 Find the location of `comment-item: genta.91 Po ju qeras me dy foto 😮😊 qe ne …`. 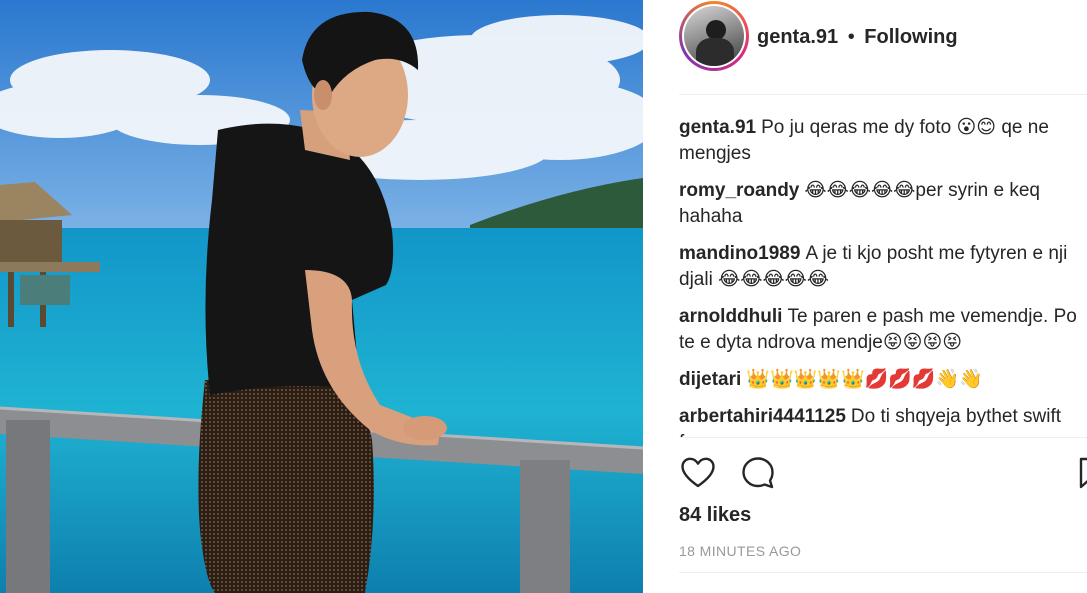

comment-item: genta.91 Po ju qeras me dy foto 😮😊 qe ne … is located at coordinates (883, 141).